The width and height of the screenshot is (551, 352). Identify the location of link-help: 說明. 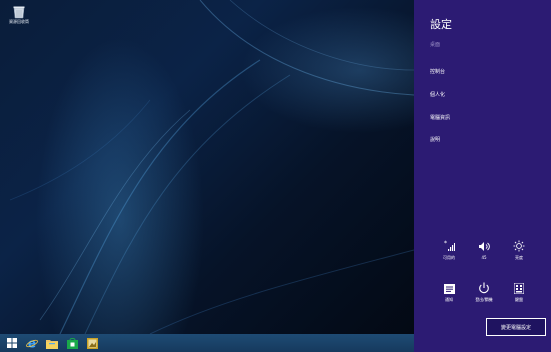
(435, 139).